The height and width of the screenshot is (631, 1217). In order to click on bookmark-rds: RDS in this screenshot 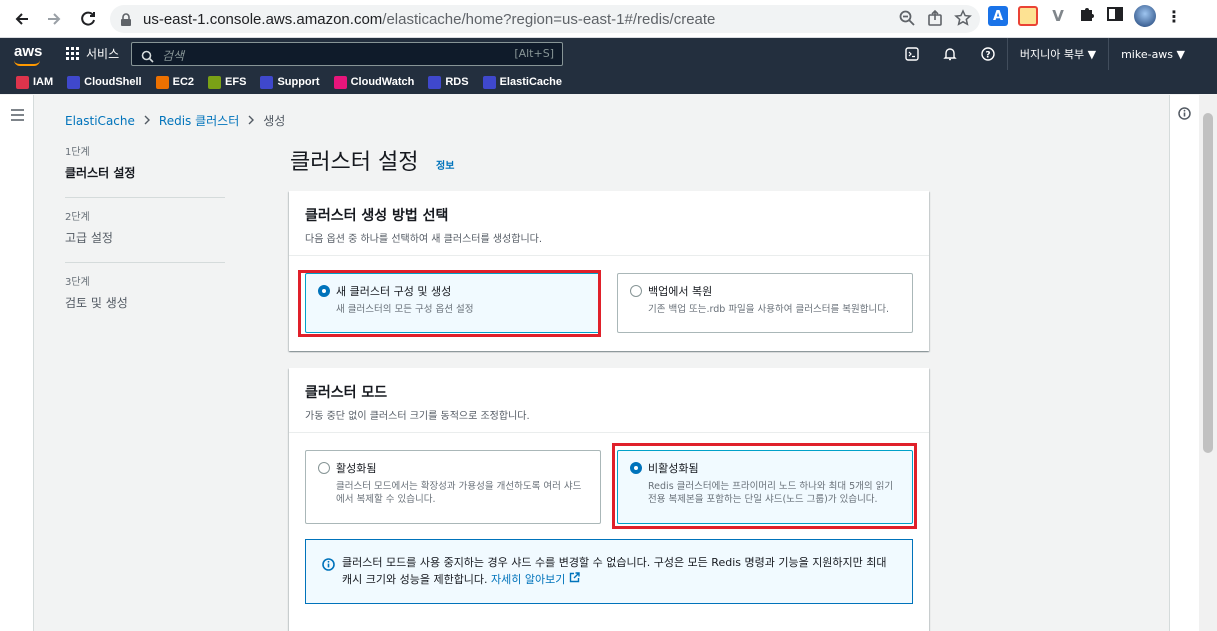, I will do `click(448, 82)`.